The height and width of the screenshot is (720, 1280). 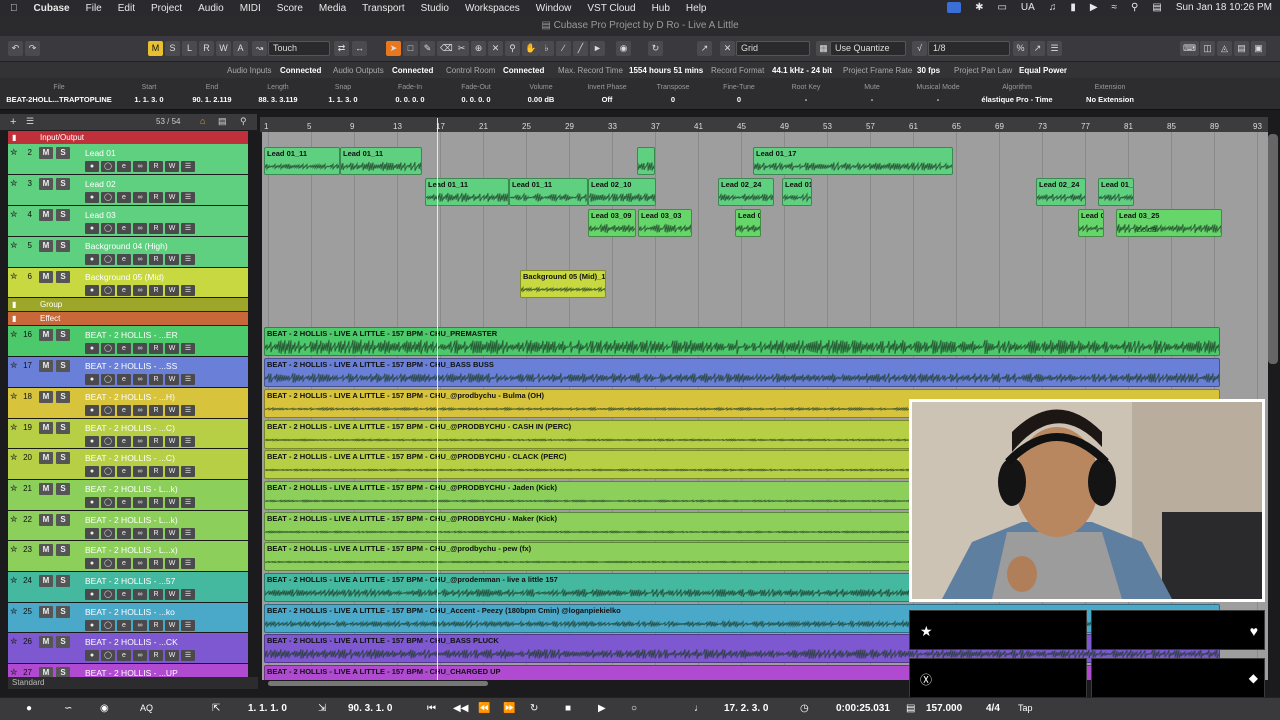 I want to click on erase-tool-icon: ⌫, so click(x=446, y=48).